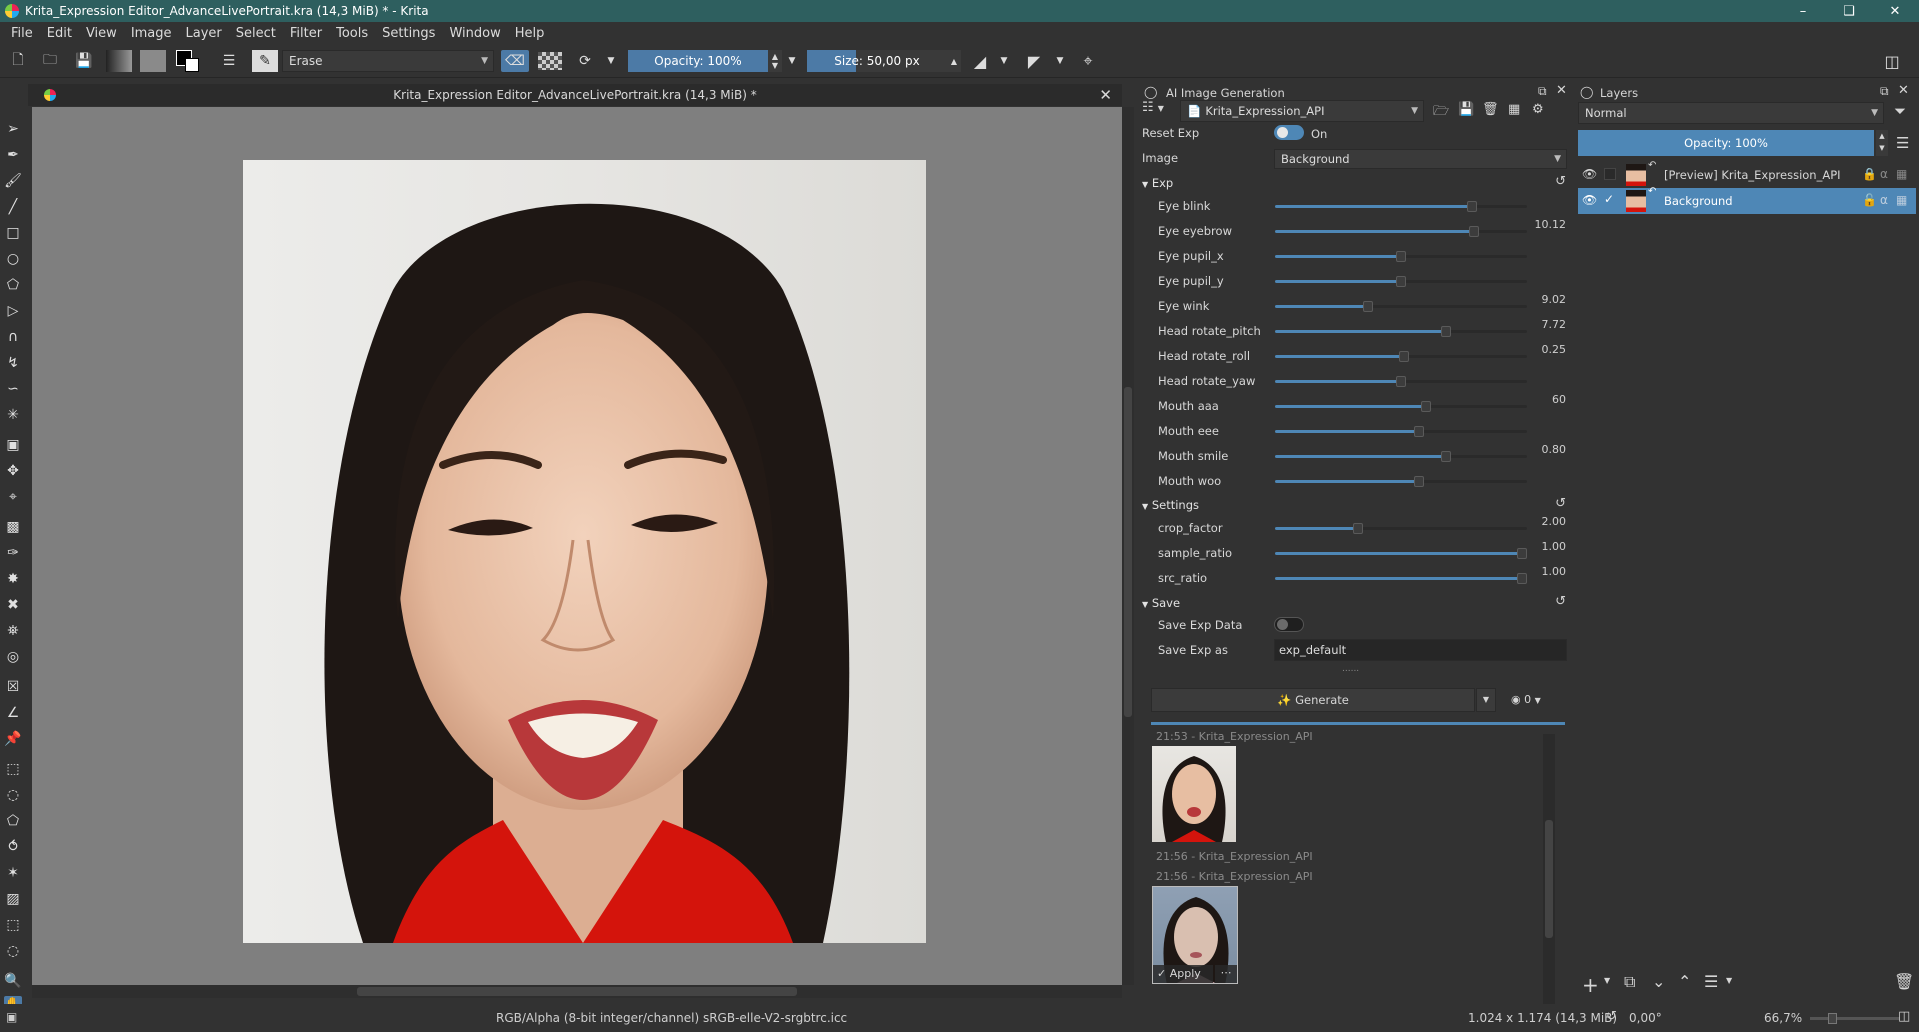 The image size is (1919, 1032). What do you see at coordinates (1170, 505) in the screenshot?
I see `settings-section-header: ▼ Settings` at bounding box center [1170, 505].